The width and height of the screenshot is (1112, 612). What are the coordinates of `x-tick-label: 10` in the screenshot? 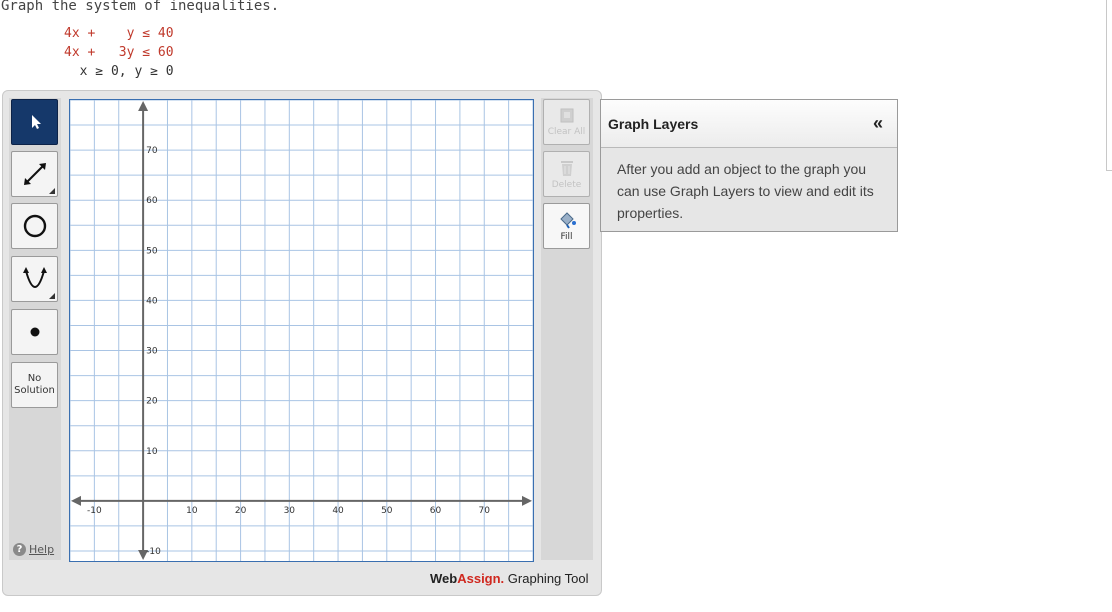 It's located at (192, 511).